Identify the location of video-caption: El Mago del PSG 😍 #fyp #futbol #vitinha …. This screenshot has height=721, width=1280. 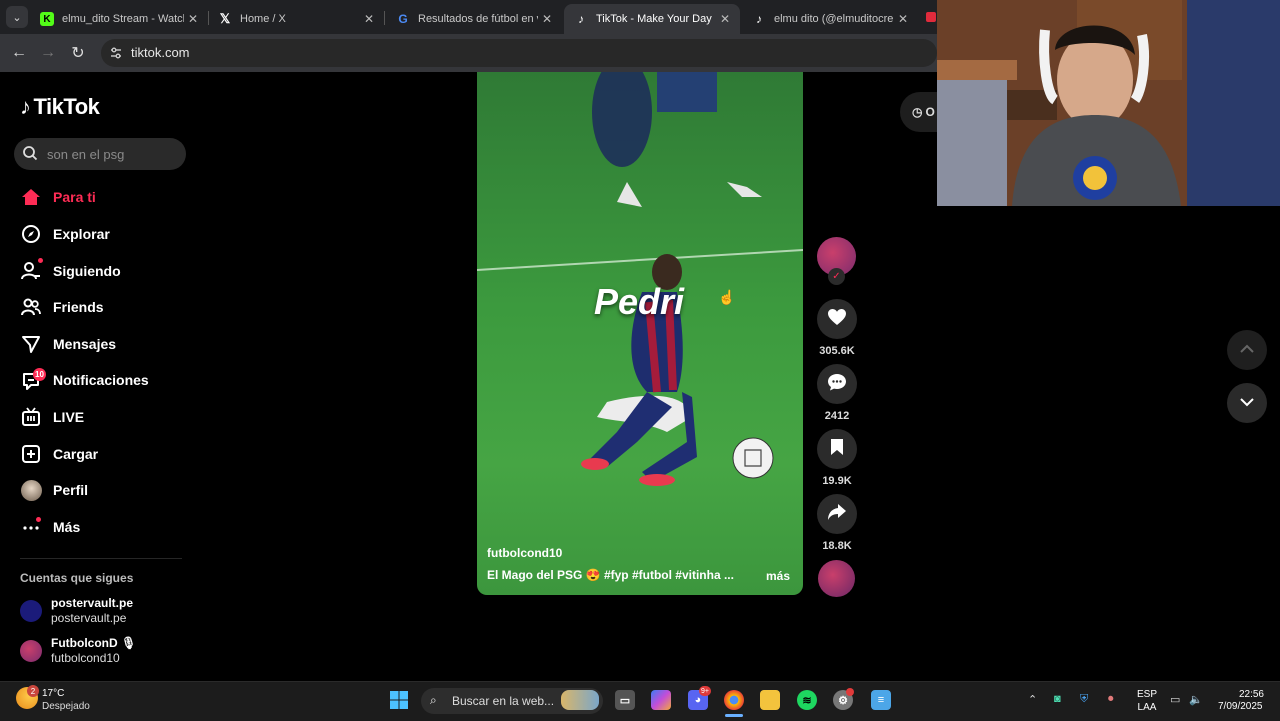
(610, 575).